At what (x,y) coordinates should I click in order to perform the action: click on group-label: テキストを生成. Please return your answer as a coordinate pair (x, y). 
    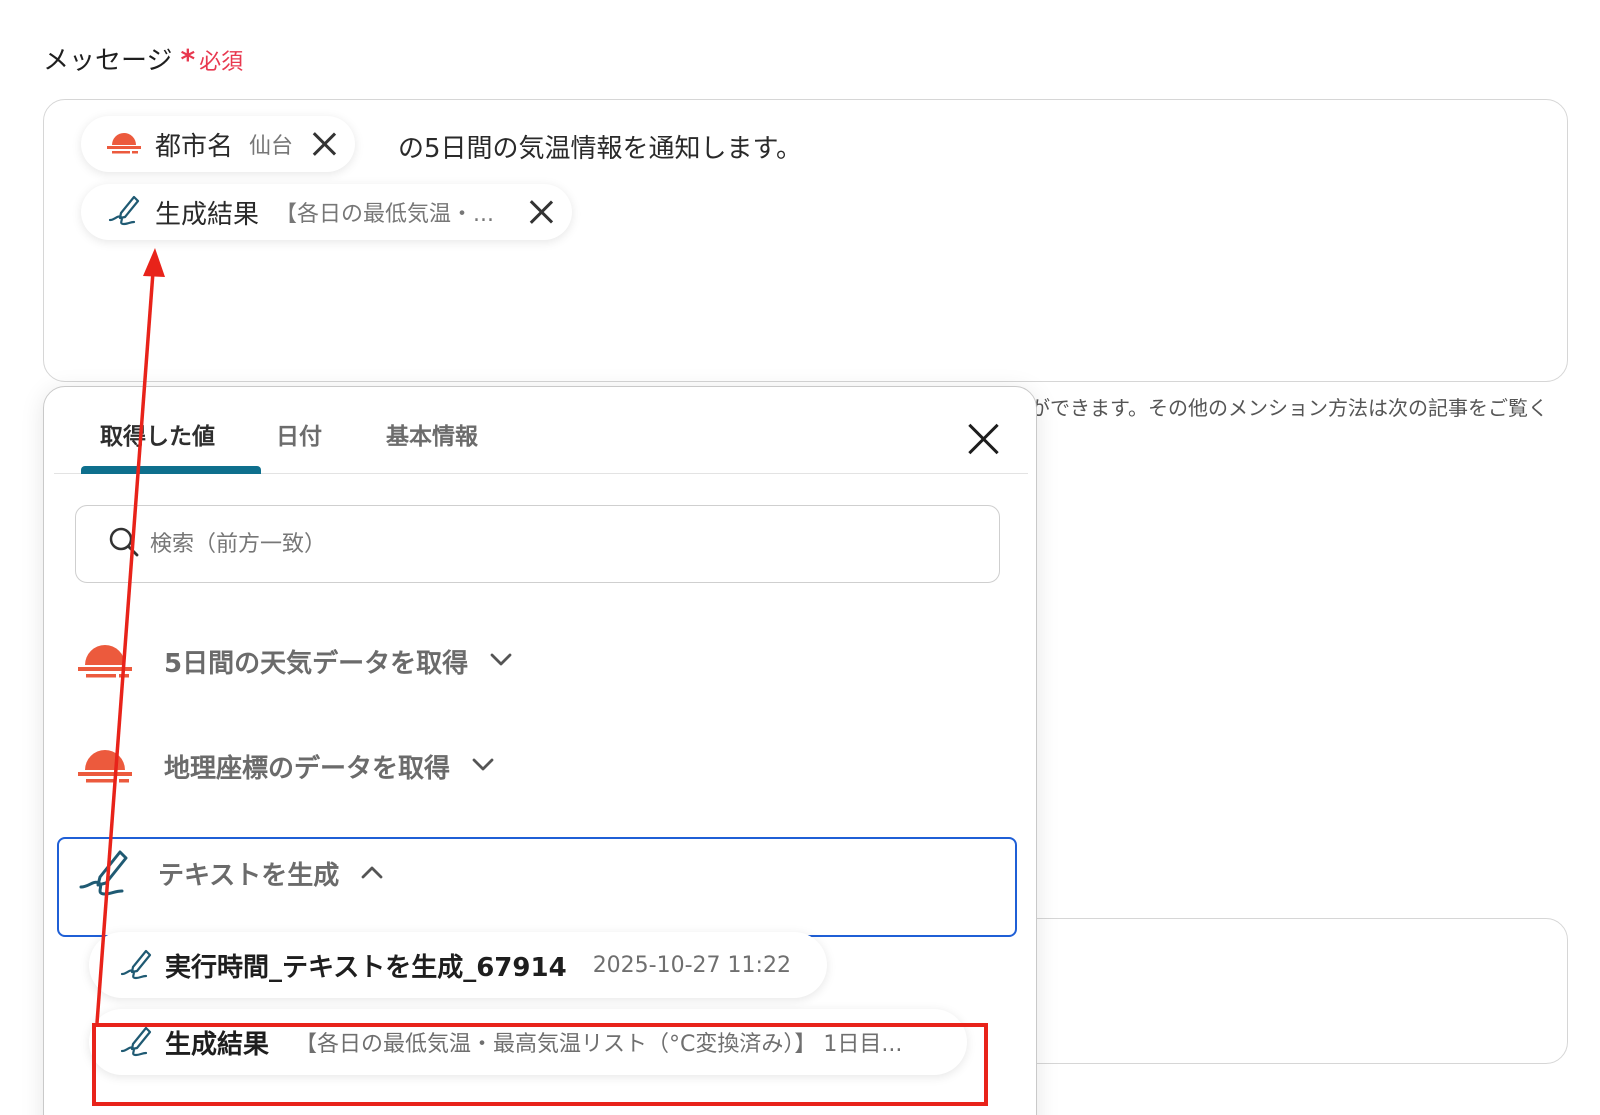
    Looking at the image, I should click on (249, 875).